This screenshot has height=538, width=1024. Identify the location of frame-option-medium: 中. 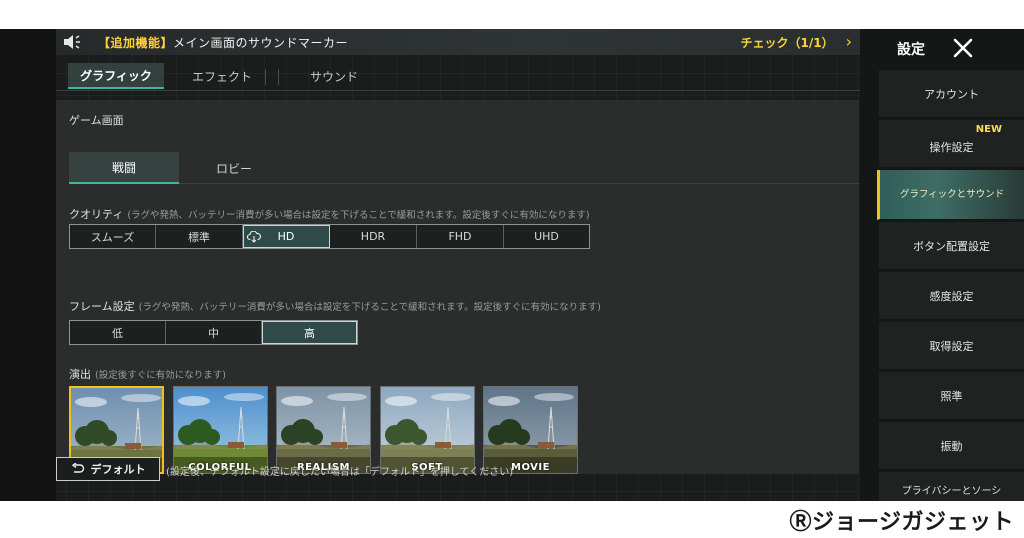
(214, 332).